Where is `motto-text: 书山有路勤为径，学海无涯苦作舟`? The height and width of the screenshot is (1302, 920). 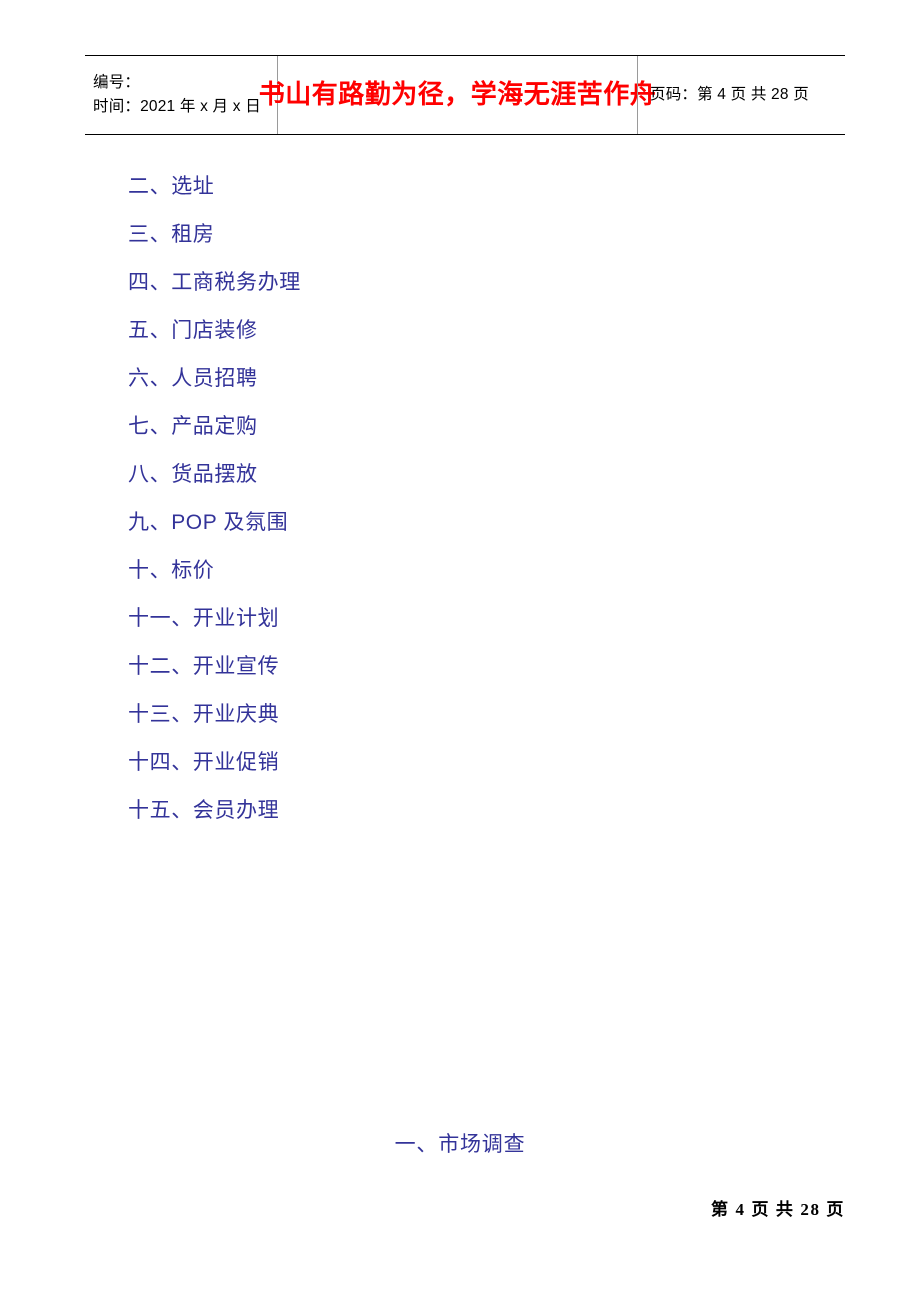 motto-text: 书山有路勤为径，学海无涯苦作舟 is located at coordinates (457, 94).